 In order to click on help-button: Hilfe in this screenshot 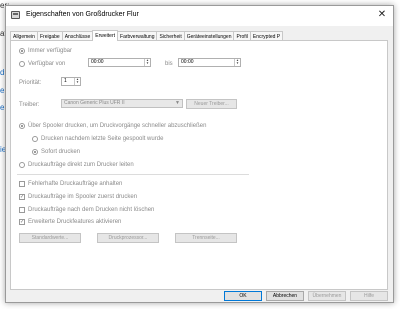, I will do `click(369, 296)`.